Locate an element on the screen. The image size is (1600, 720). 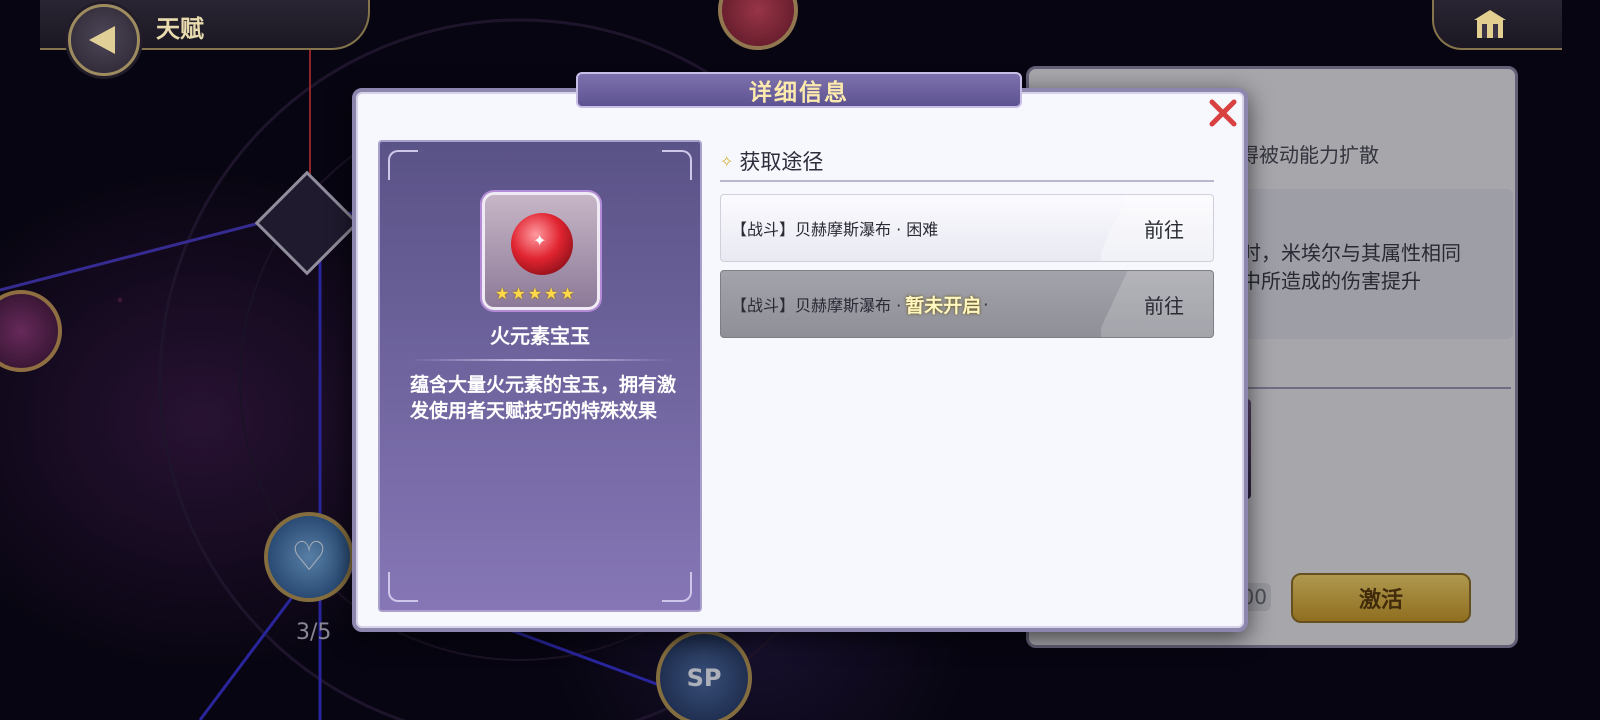
rarity-stars: ★ ★ ★ ★ ★ is located at coordinates (535, 293).